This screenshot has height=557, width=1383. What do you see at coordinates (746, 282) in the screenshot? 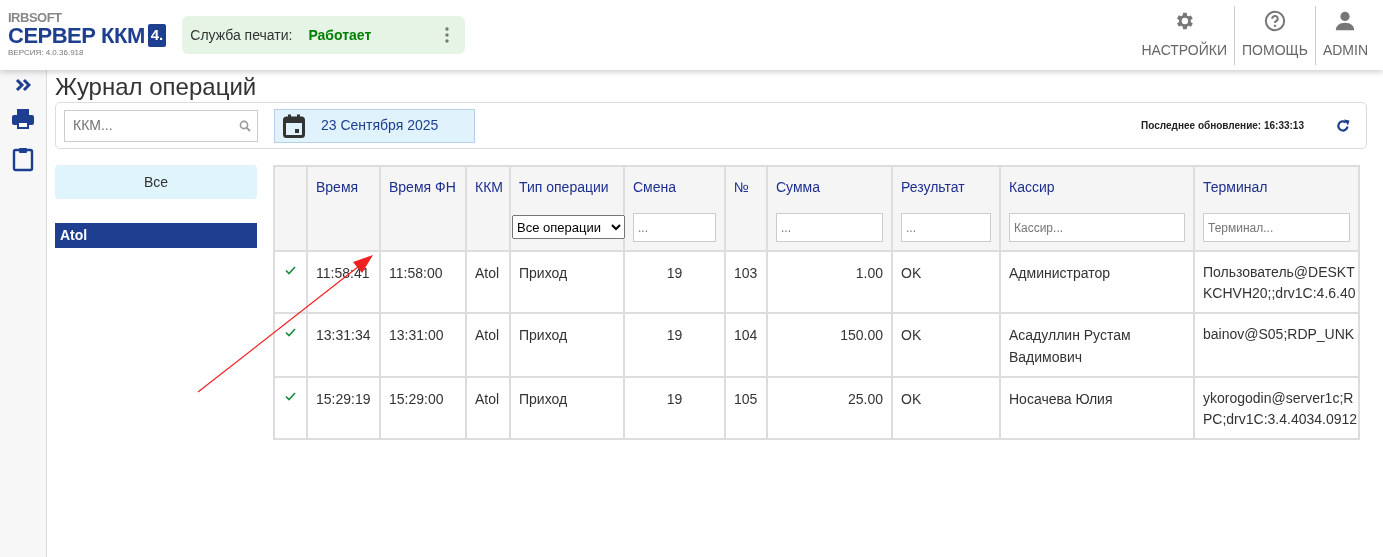
I see `table-cell: 103` at bounding box center [746, 282].